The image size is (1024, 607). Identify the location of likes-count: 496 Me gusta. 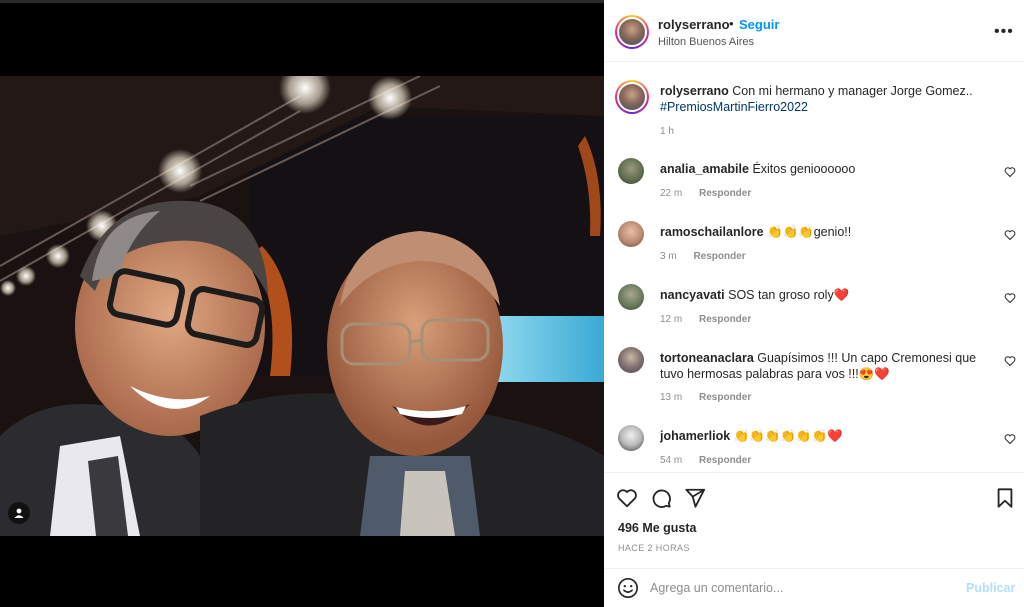
(657, 528).